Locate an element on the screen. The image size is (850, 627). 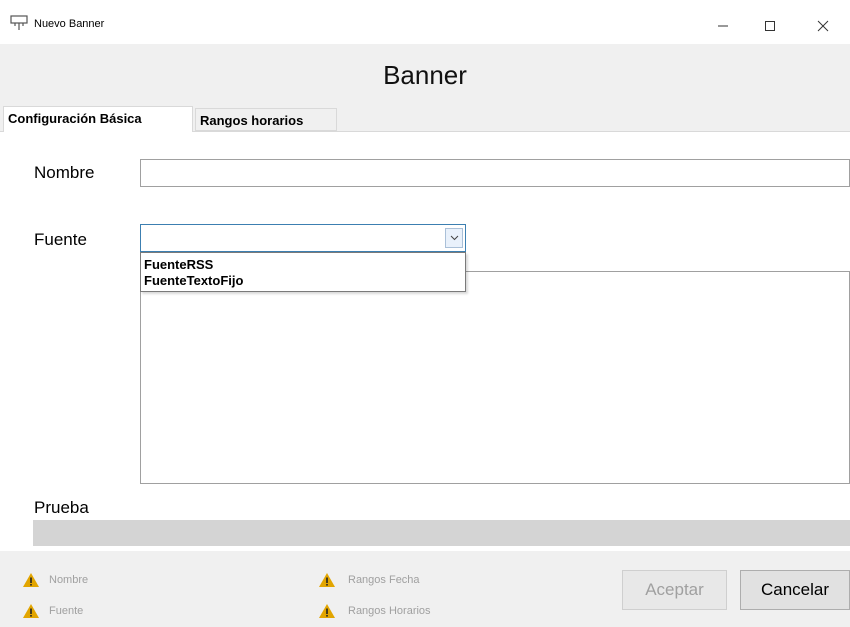
close-icon is located at coordinates (823, 26).